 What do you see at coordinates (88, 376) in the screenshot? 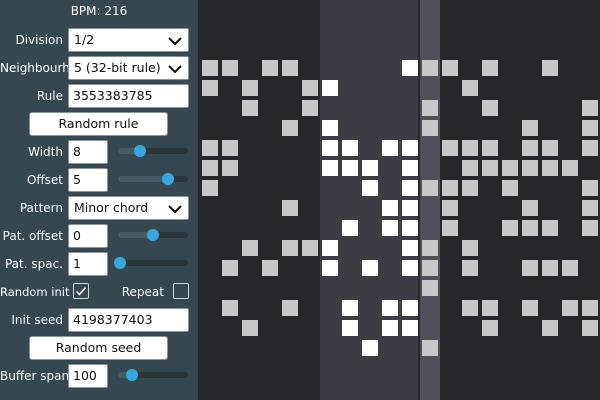
I see `buffer-span-input: 100` at bounding box center [88, 376].